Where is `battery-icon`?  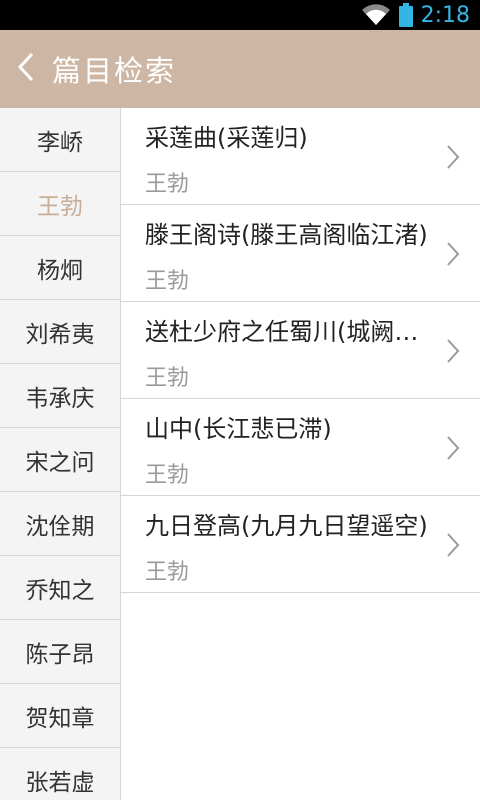 battery-icon is located at coordinates (405, 15).